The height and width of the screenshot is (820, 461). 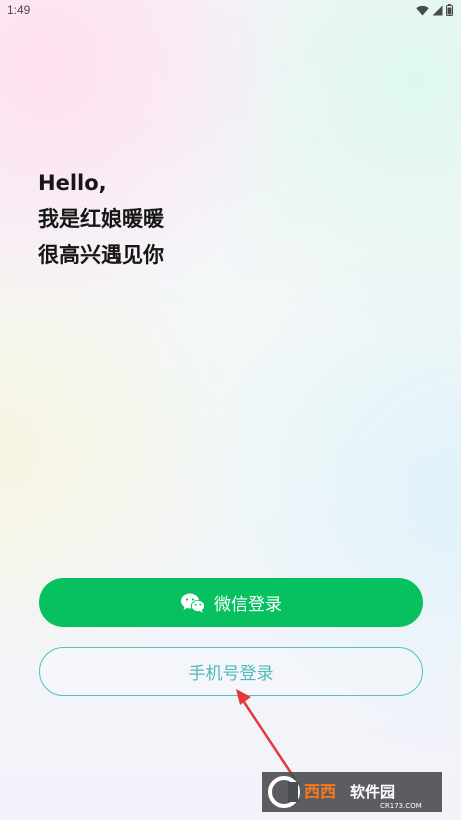 I want to click on svg-text: 西西, so click(x=320, y=791).